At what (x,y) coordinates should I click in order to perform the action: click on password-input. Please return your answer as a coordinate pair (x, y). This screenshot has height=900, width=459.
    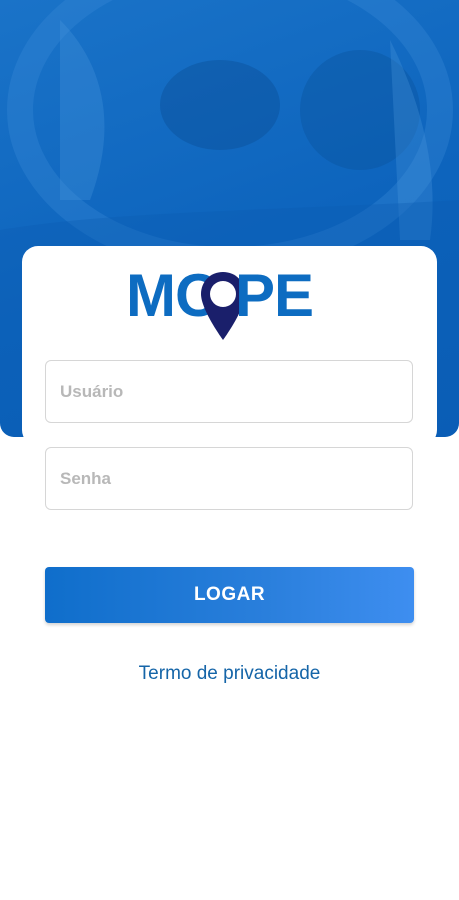
    Looking at the image, I should click on (230, 479).